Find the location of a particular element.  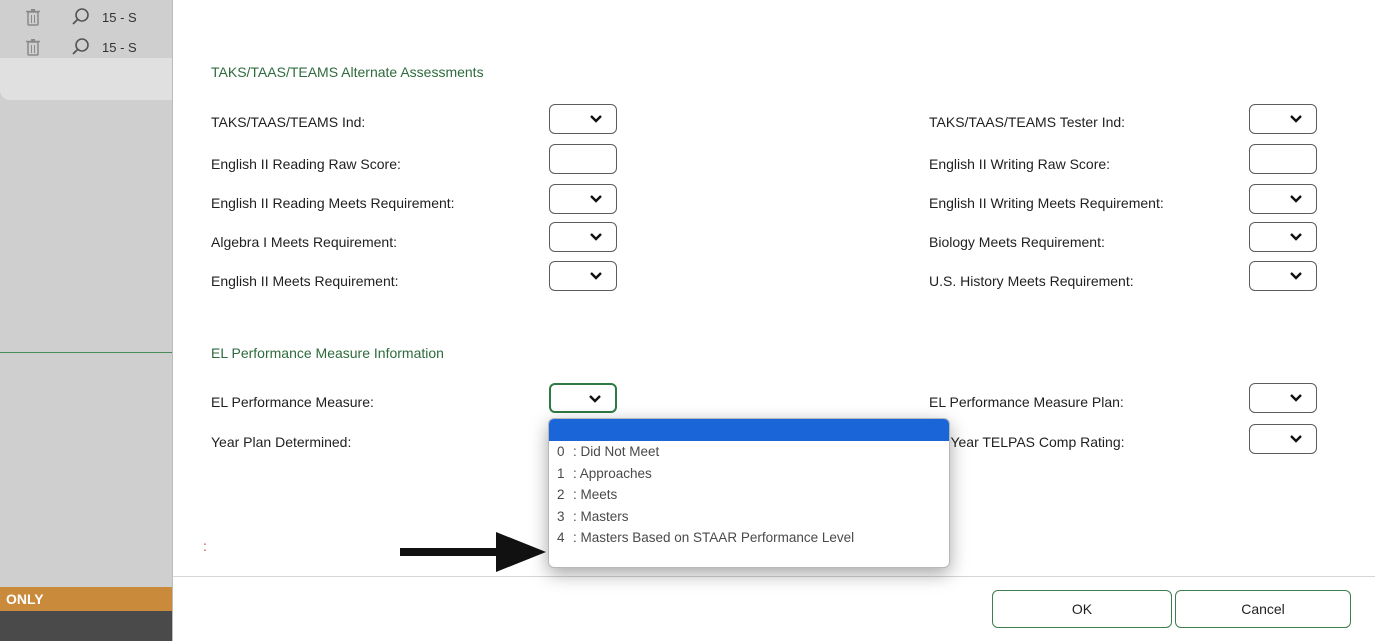

el-performance-measure-plan-label: EL Performance Measure Plan: is located at coordinates (1026, 402).